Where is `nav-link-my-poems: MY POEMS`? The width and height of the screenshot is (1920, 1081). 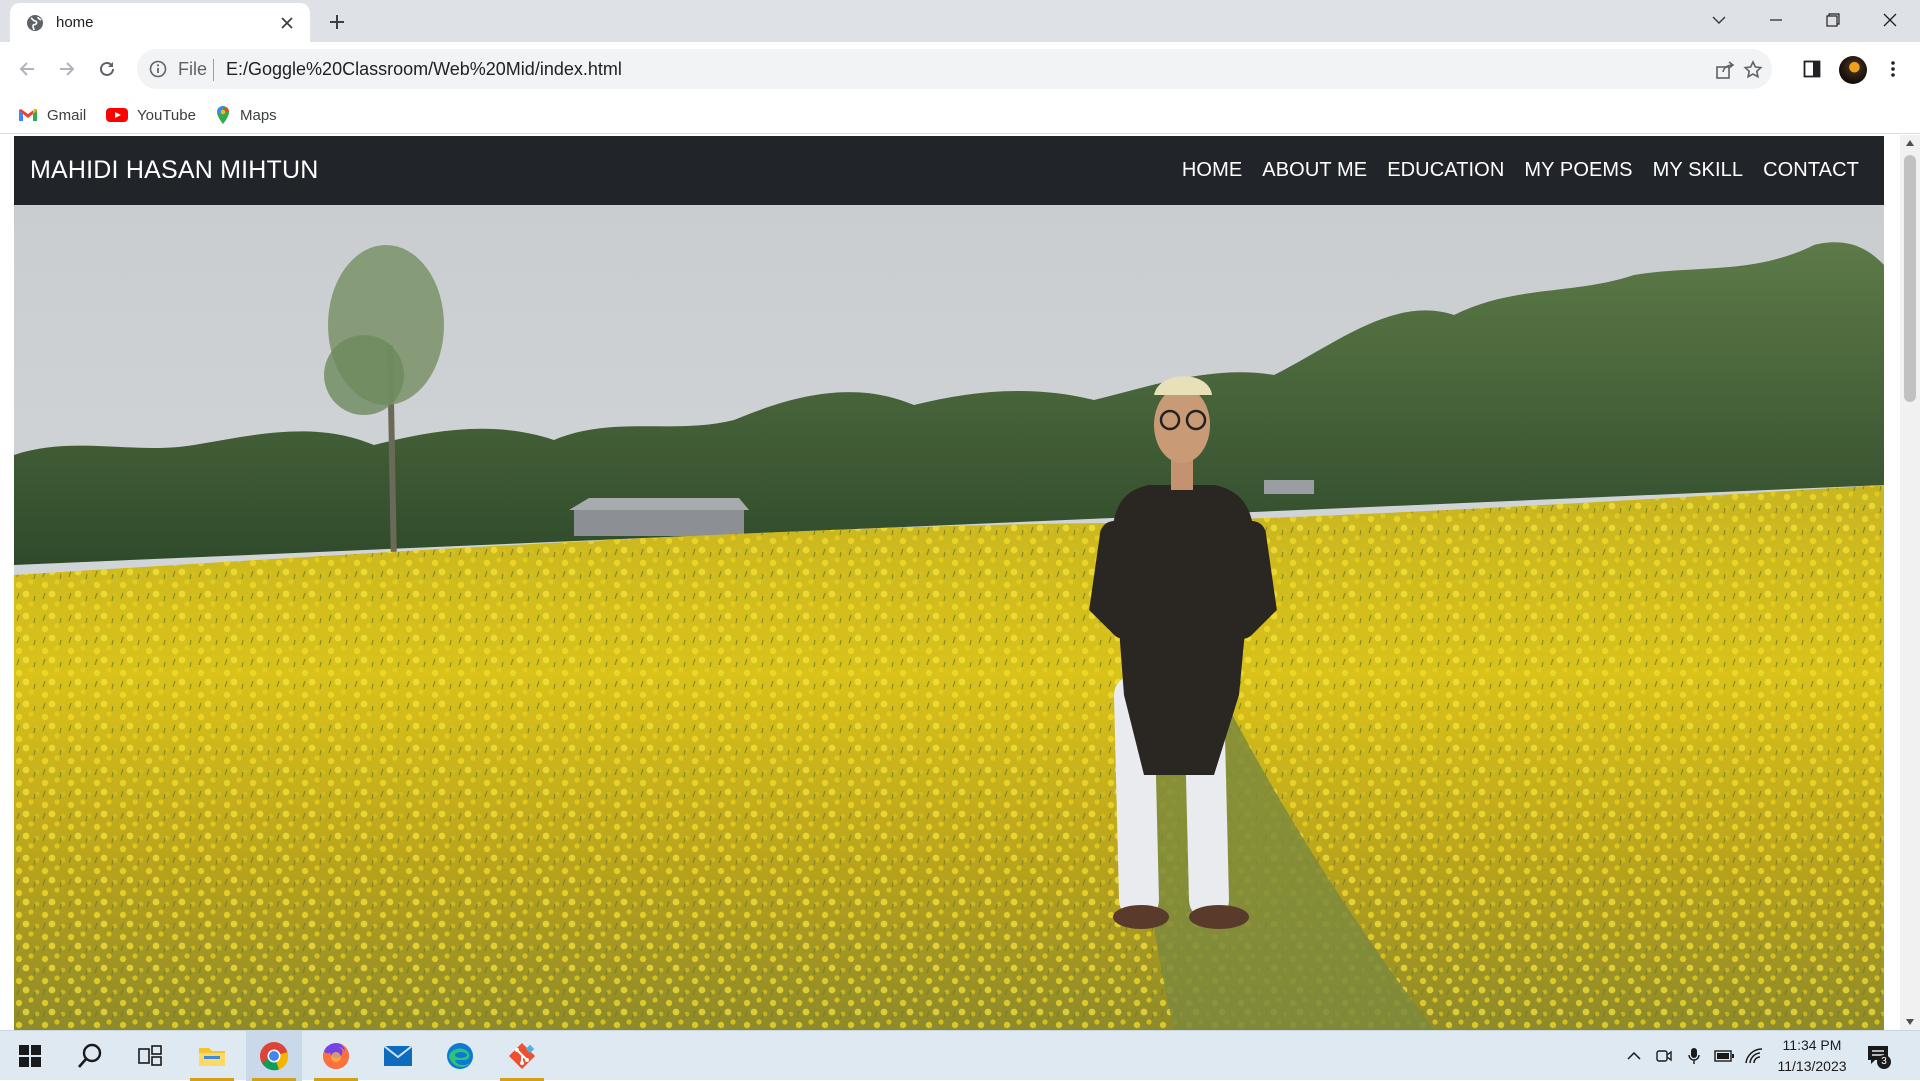 nav-link-my-poems: MY POEMS is located at coordinates (1578, 170).